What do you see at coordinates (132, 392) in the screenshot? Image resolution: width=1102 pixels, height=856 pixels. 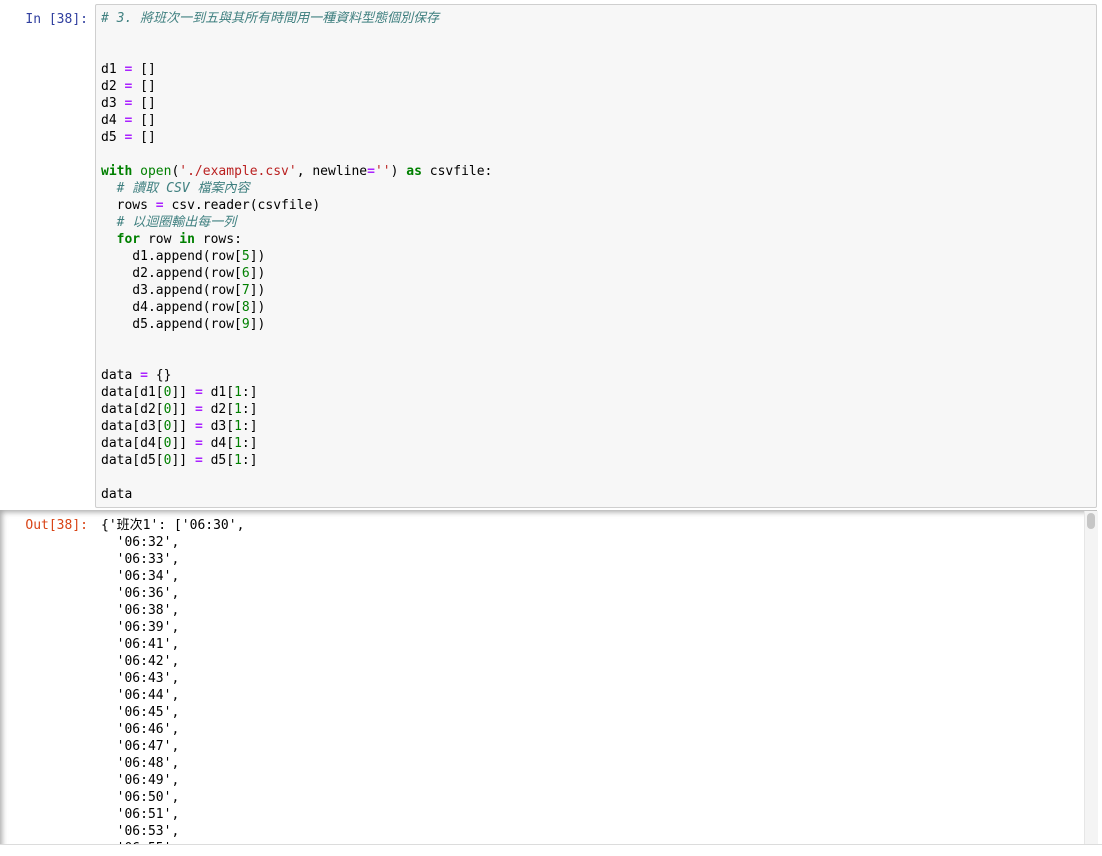 I see `code-token: data[d1[` at bounding box center [132, 392].